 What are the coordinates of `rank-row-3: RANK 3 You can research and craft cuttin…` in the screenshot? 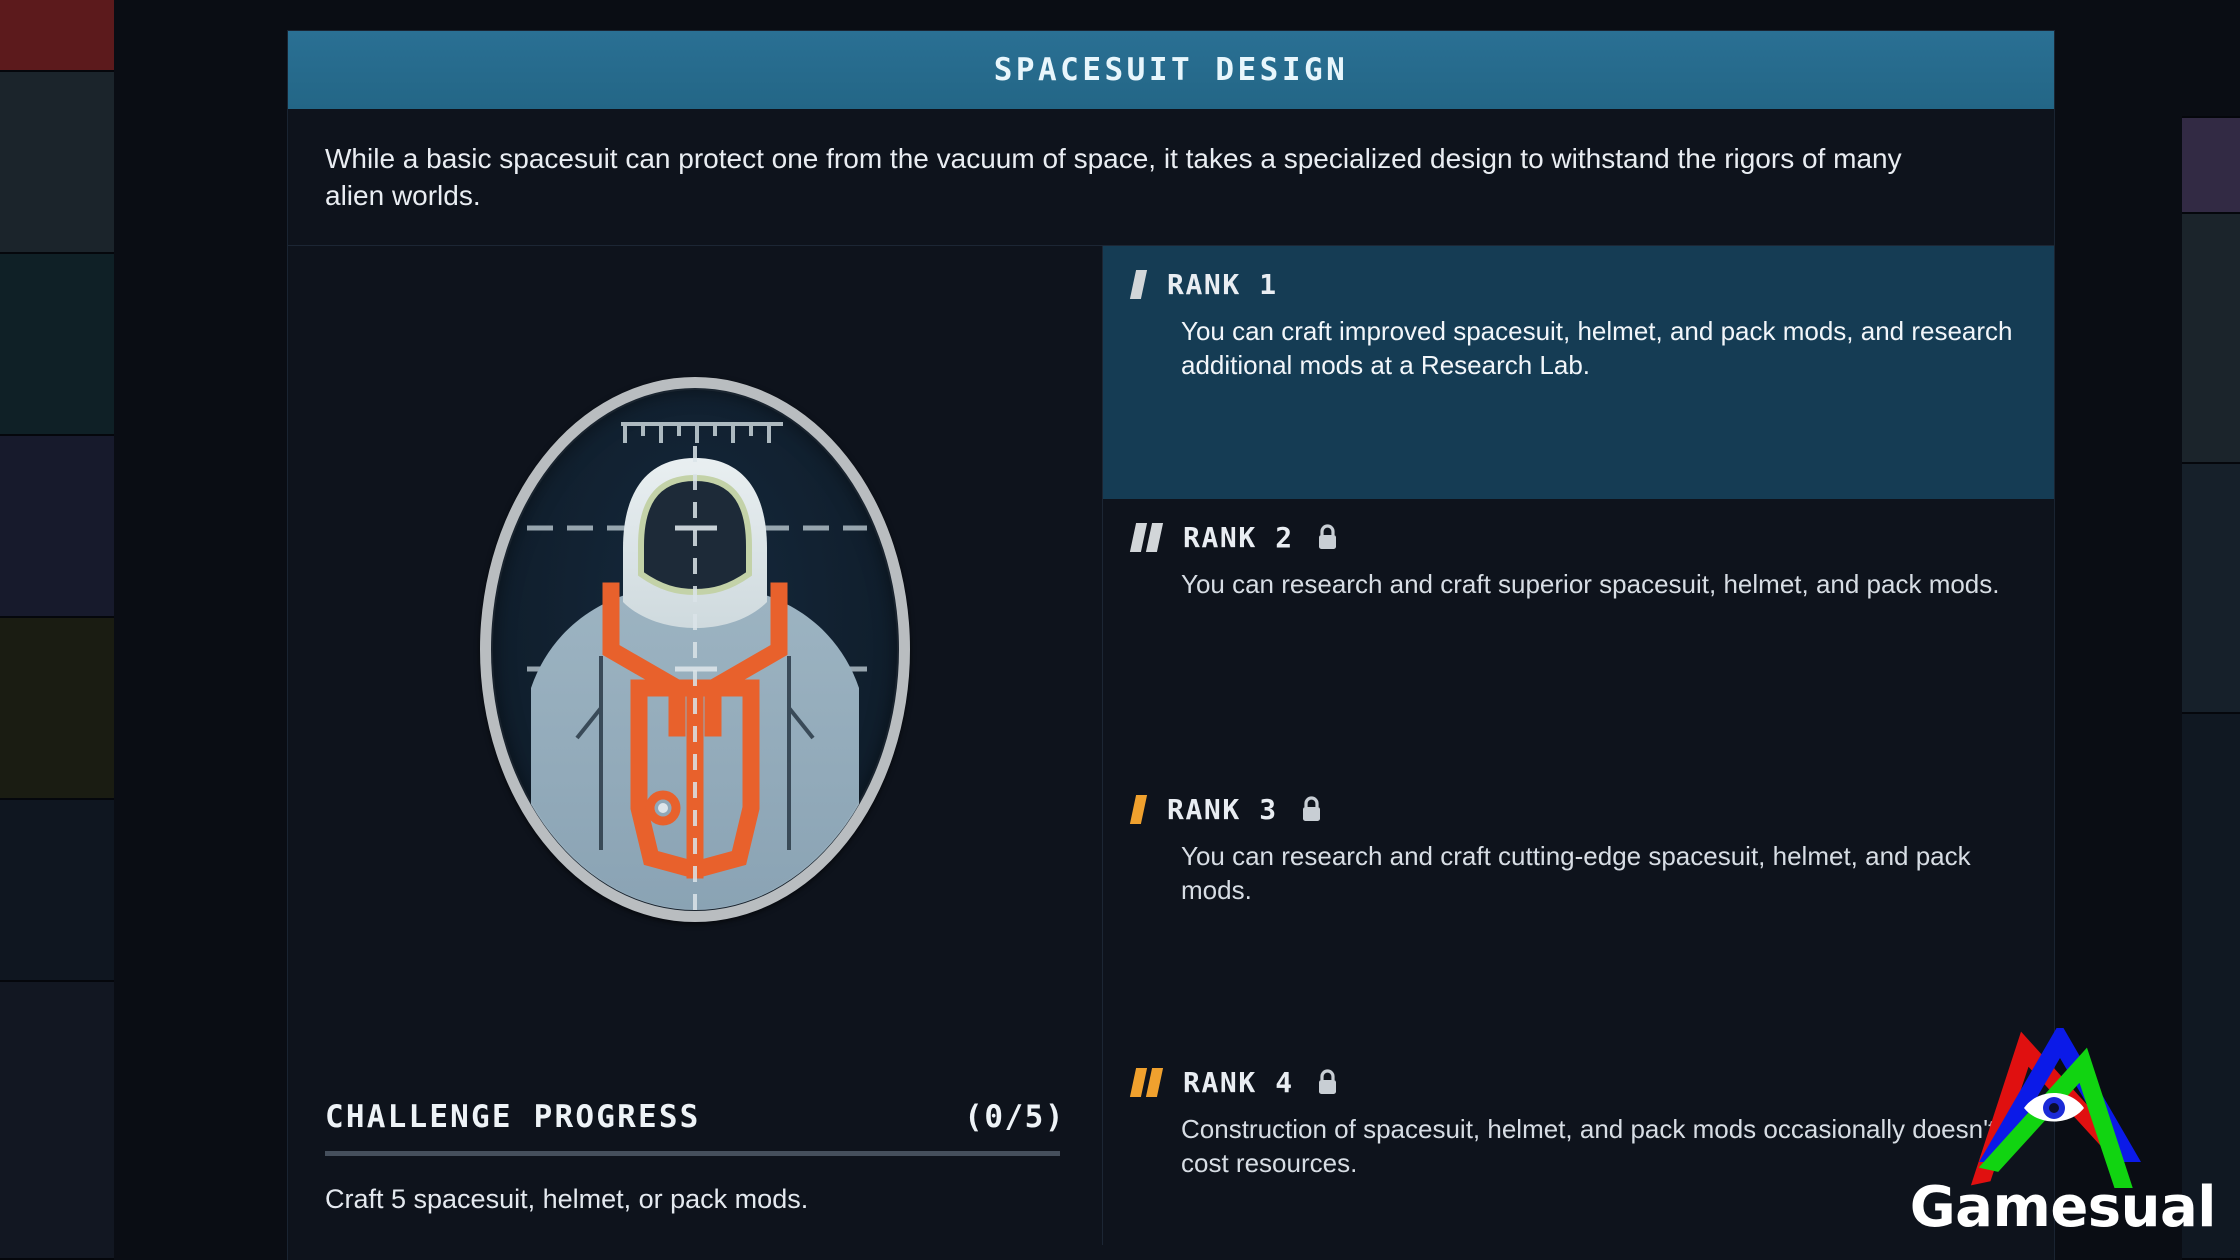 It's located at (1578, 907).